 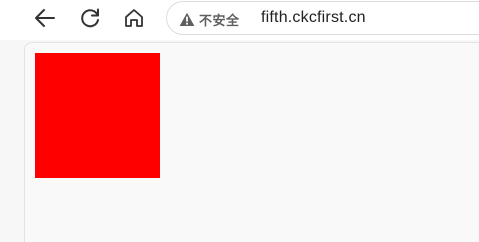 I want to click on arrow-left-icon, so click(x=45, y=18).